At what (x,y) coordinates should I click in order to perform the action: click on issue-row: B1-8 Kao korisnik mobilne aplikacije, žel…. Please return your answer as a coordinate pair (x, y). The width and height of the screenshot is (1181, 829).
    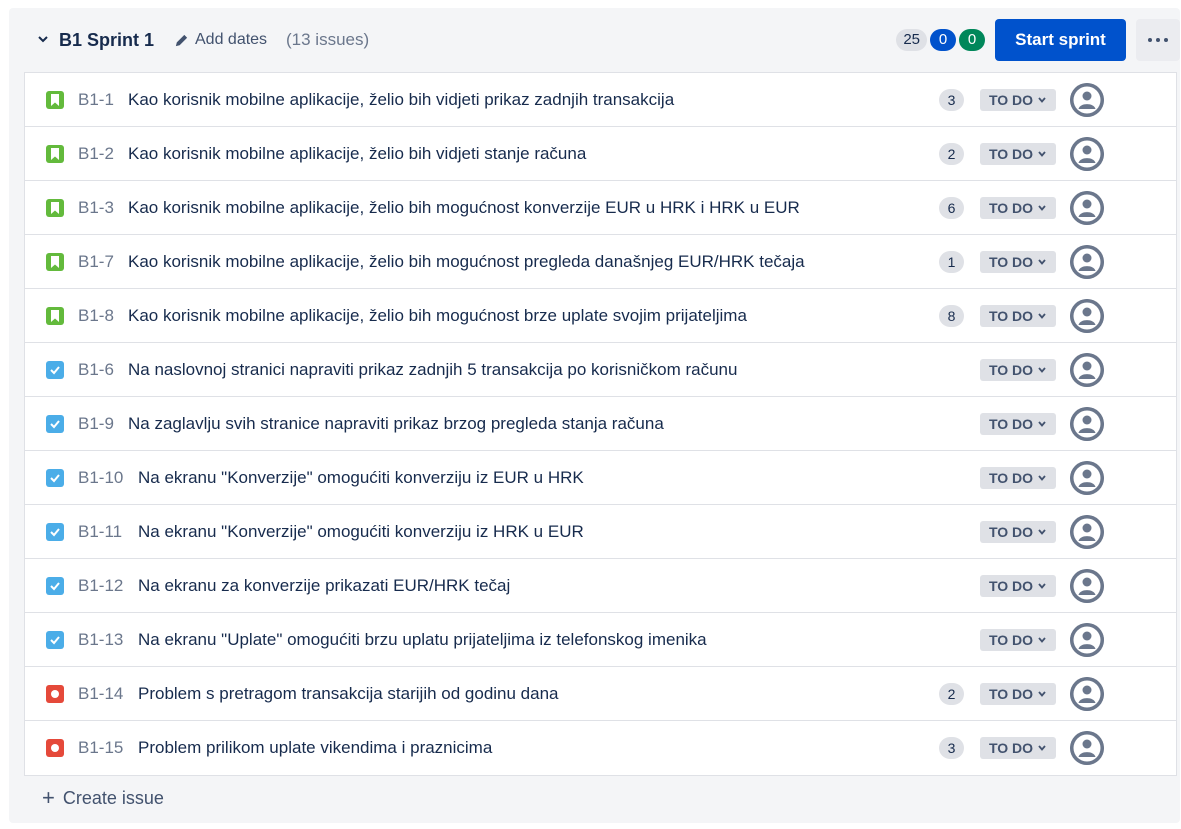
    Looking at the image, I should click on (600, 316).